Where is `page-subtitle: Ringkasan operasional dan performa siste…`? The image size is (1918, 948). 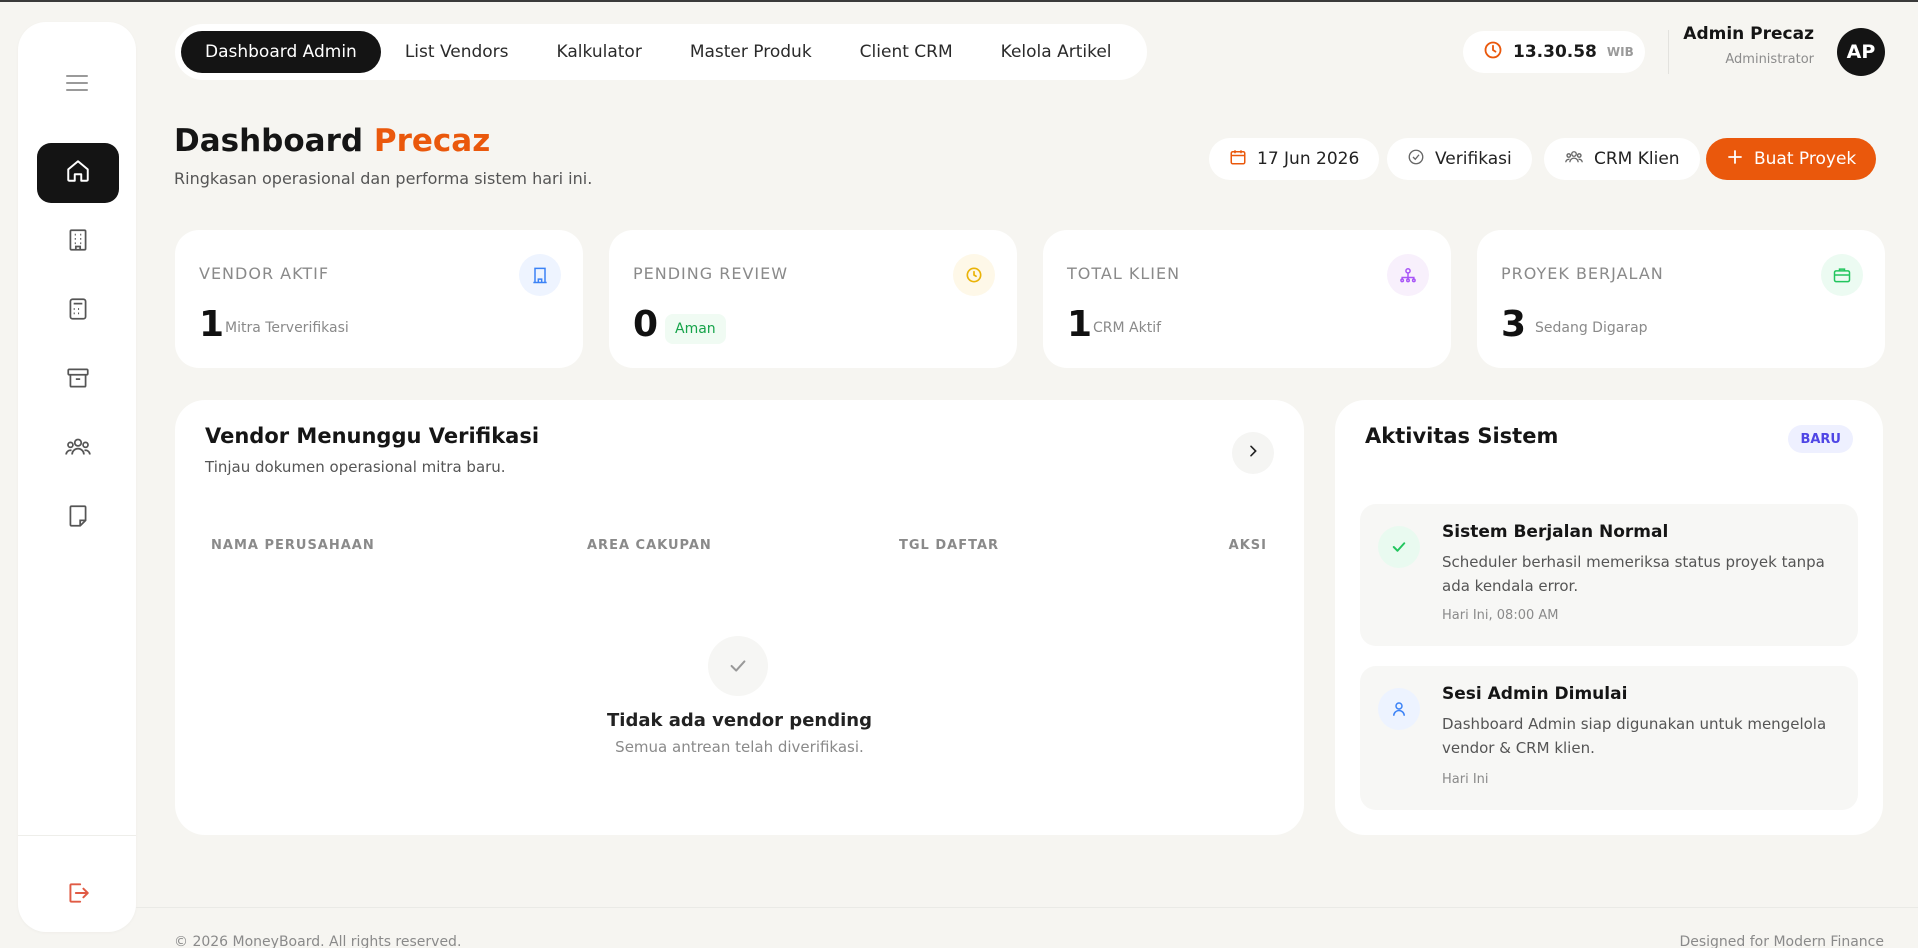
page-subtitle: Ringkasan operasional dan performa siste… is located at coordinates (383, 178).